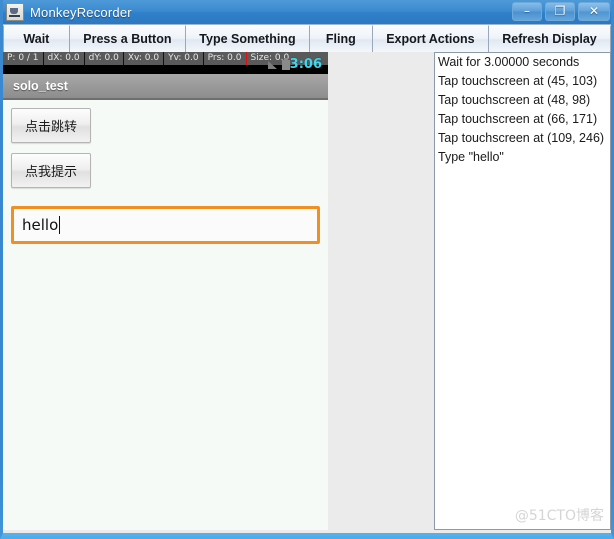 This screenshot has width=614, height=539. I want to click on window-title: MonkeyRecorder, so click(81, 12).